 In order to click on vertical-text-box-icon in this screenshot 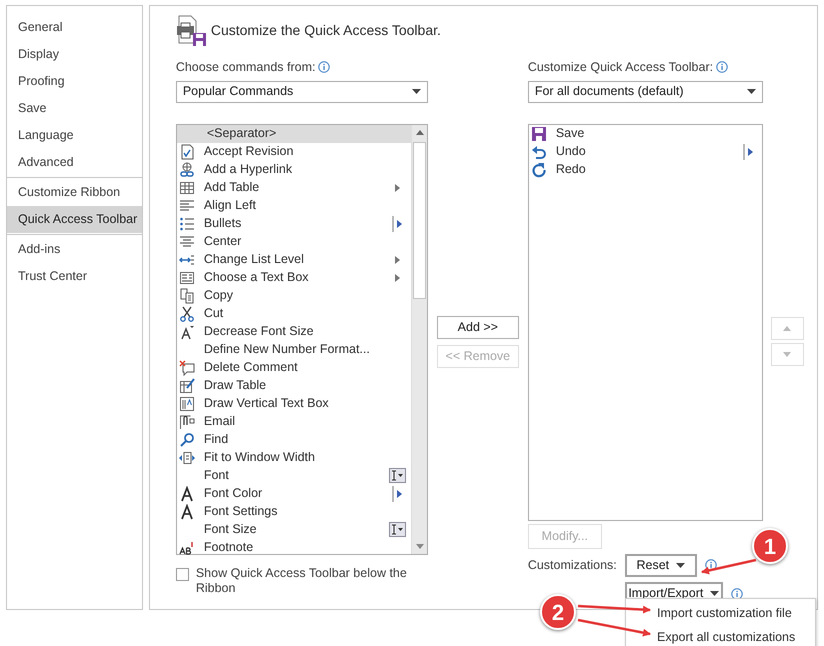, I will do `click(186, 404)`.